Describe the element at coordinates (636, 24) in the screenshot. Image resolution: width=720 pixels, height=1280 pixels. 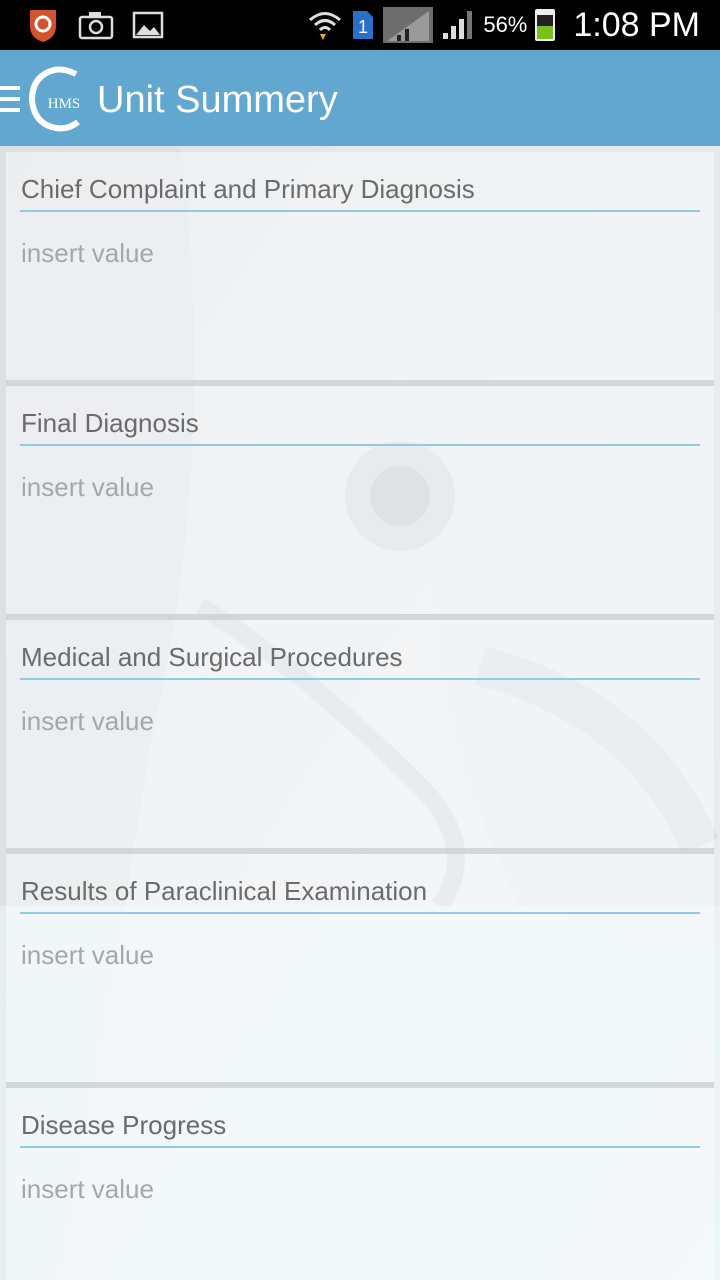
I see `clock: 1:08 PM` at that location.